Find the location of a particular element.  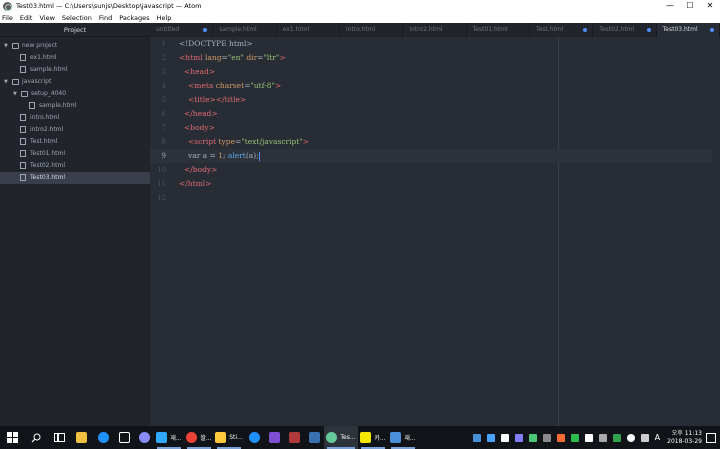

code-line: 12 is located at coordinates (435, 198).